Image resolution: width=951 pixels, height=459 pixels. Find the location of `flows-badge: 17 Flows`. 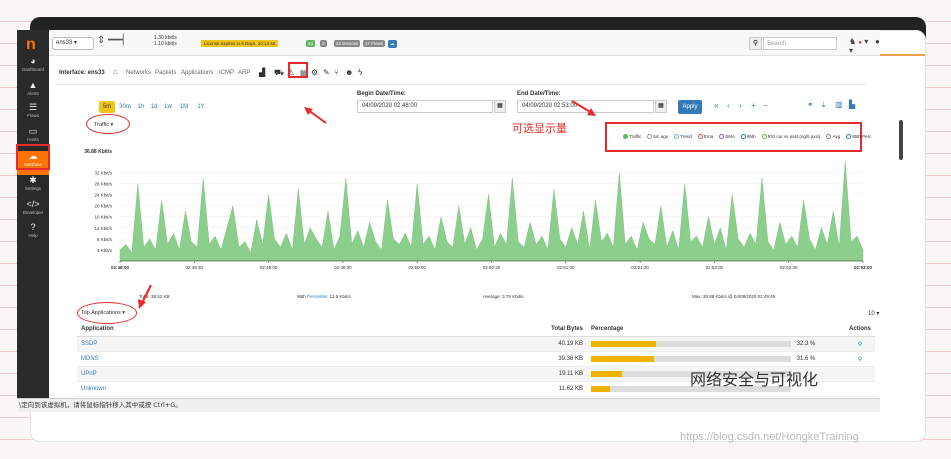

flows-badge: 17 Flows is located at coordinates (374, 43).